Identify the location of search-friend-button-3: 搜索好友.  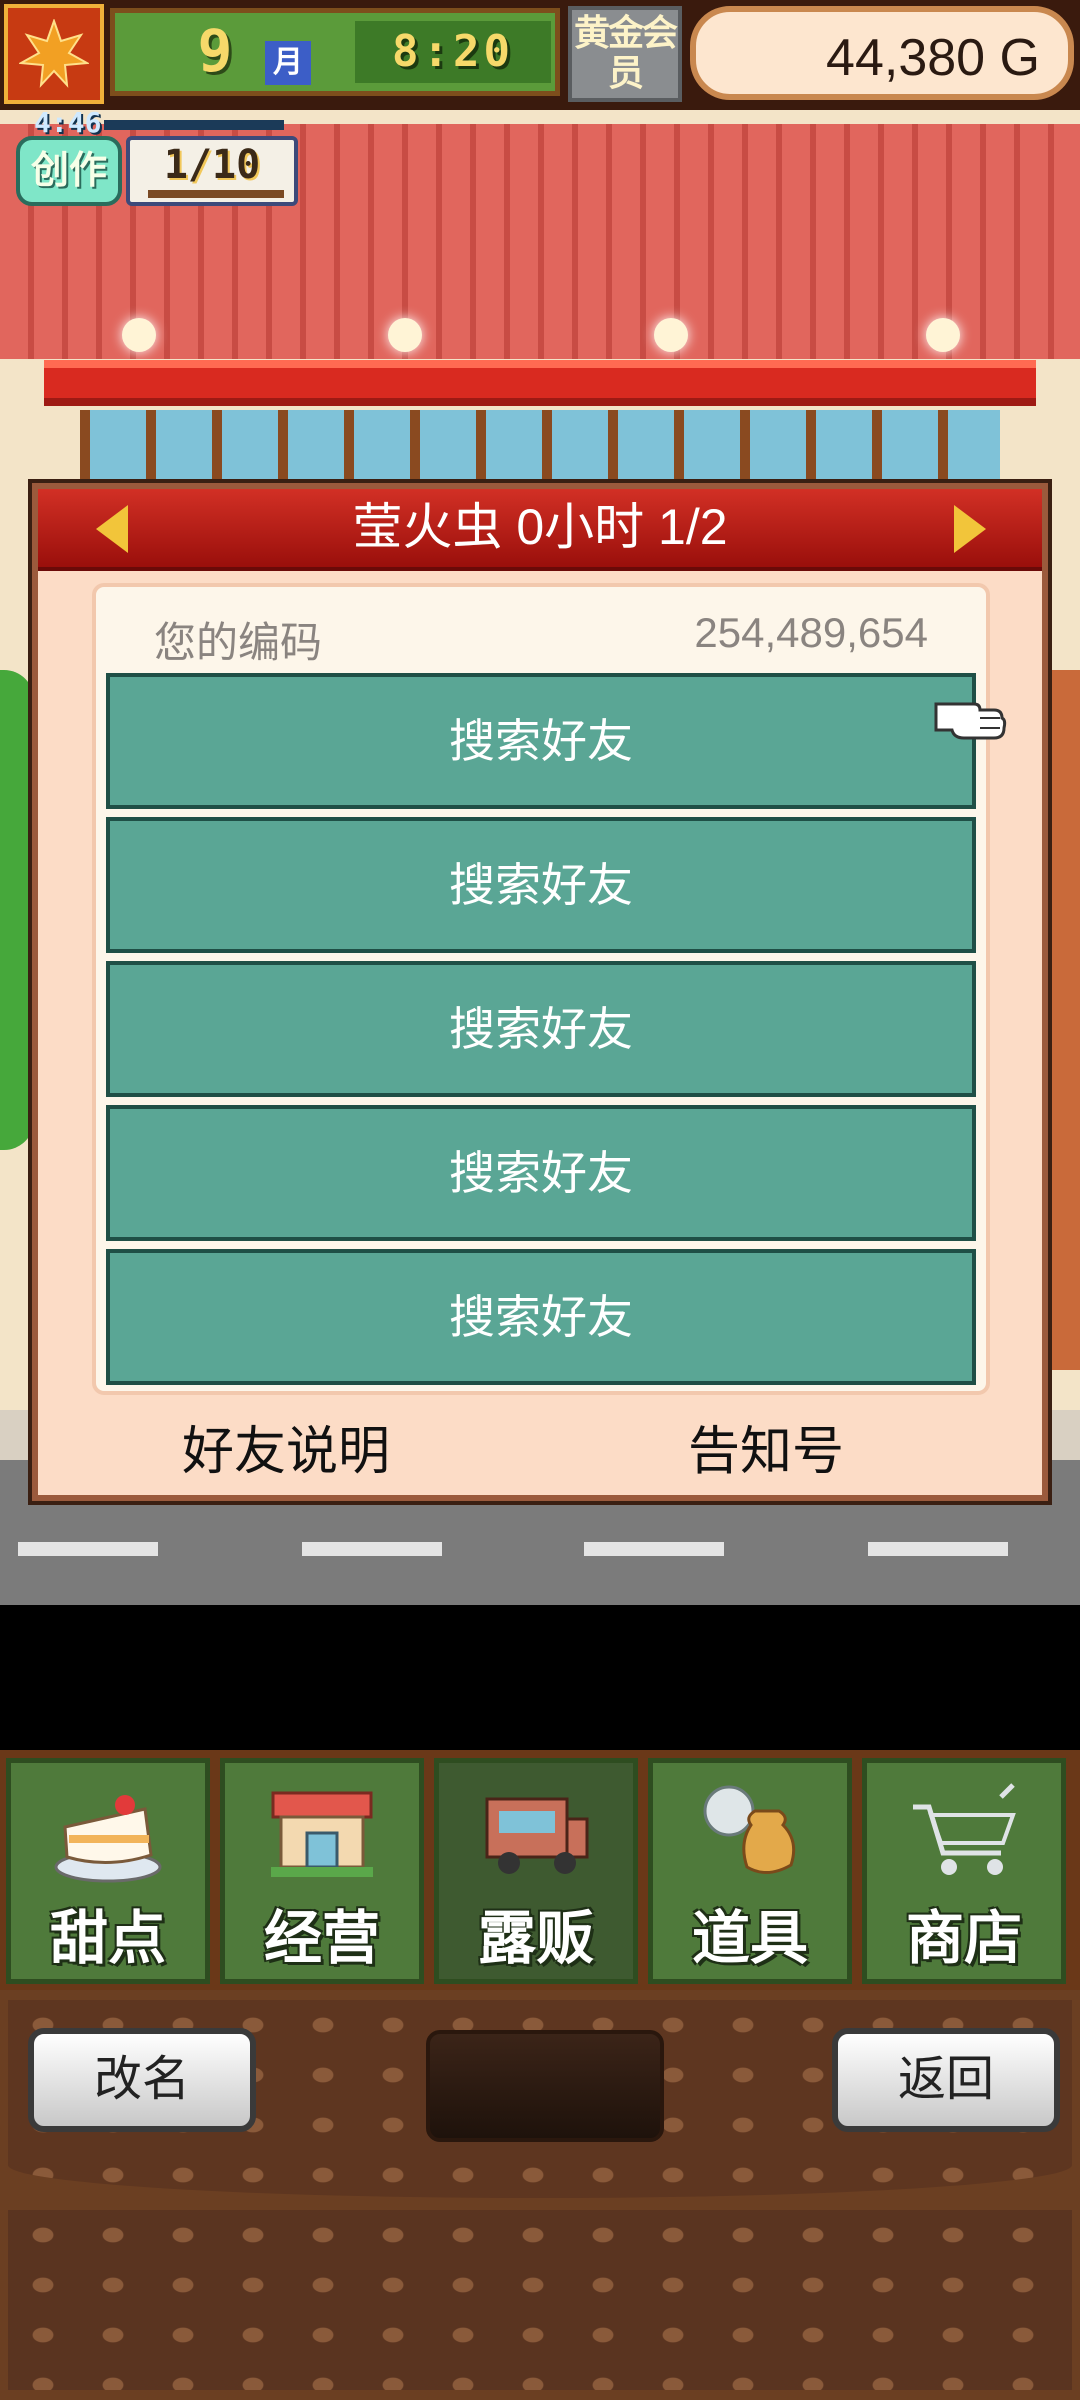
(541, 1029).